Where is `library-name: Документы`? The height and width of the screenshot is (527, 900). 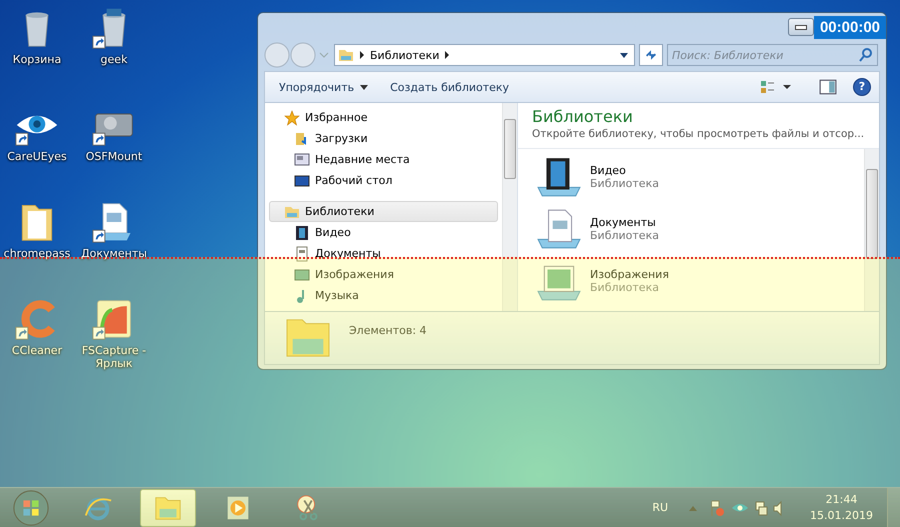 library-name: Документы is located at coordinates (623, 222).